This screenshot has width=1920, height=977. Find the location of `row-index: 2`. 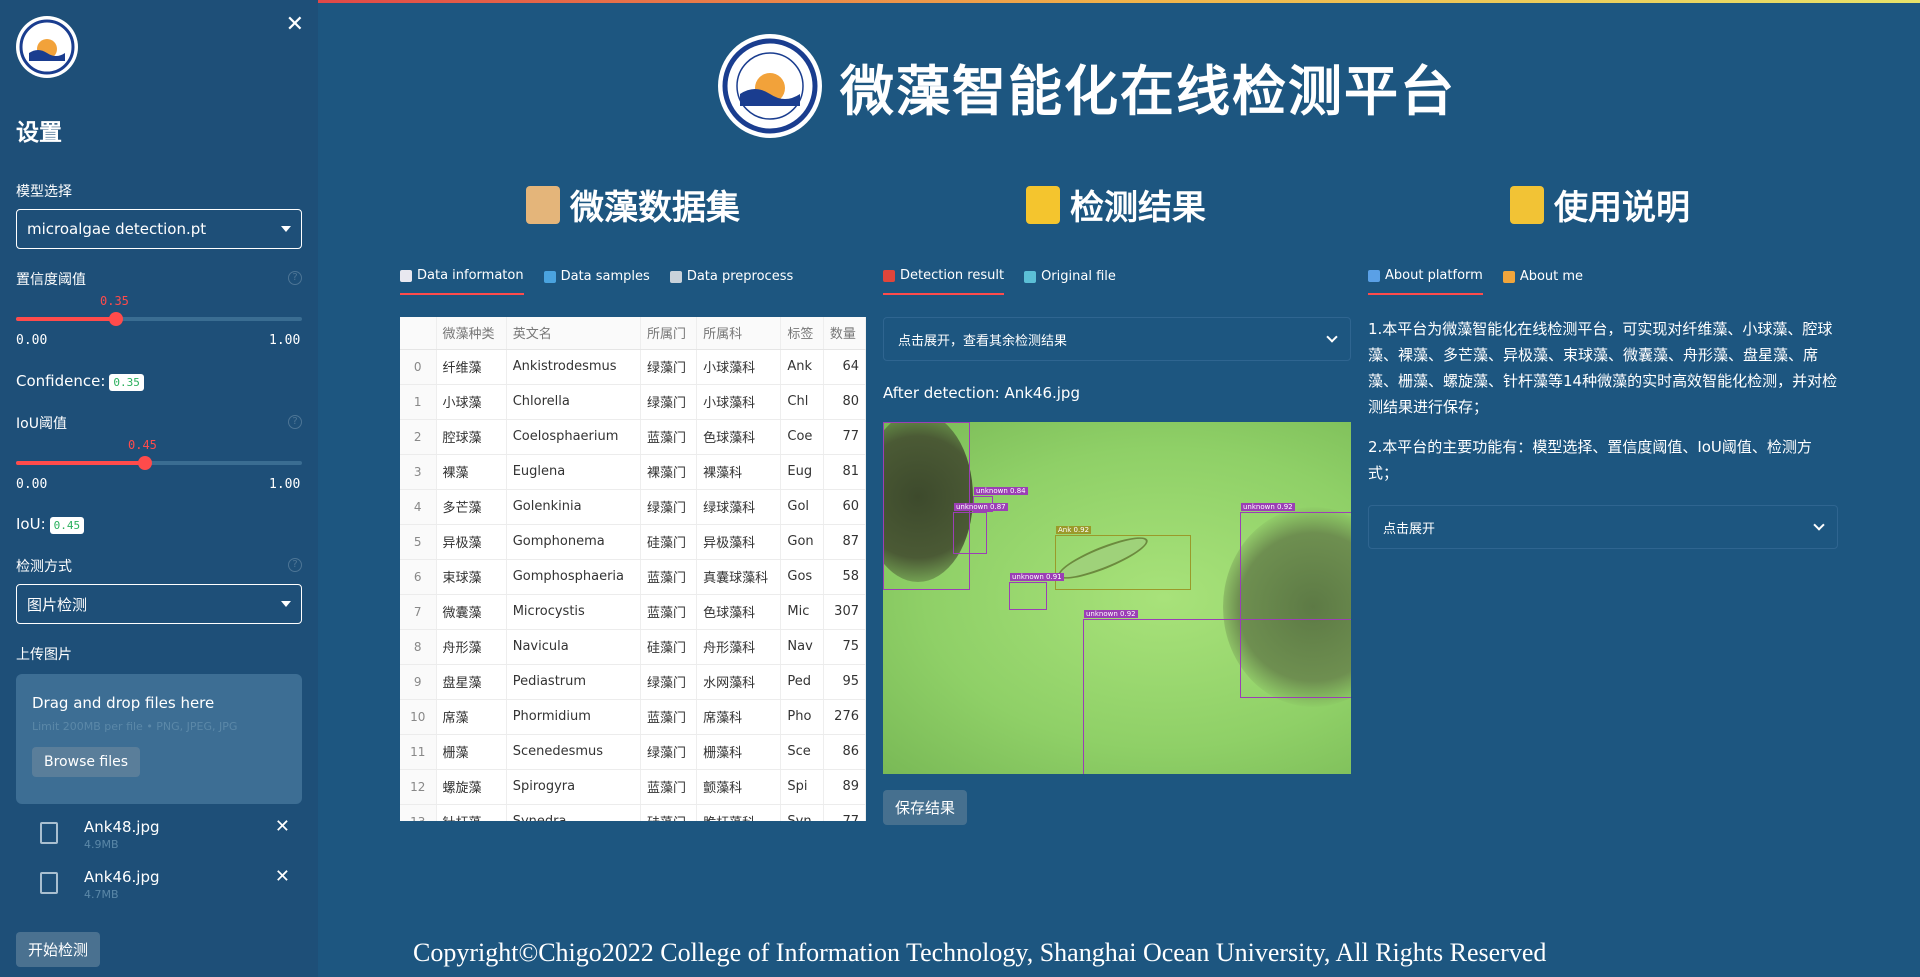

row-index: 2 is located at coordinates (418, 437).